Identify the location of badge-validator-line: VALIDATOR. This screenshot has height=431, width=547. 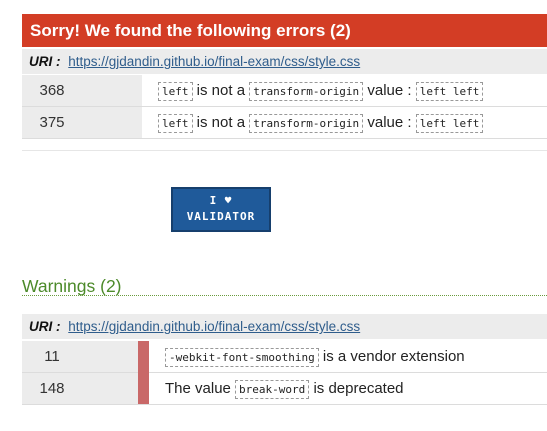
(221, 216).